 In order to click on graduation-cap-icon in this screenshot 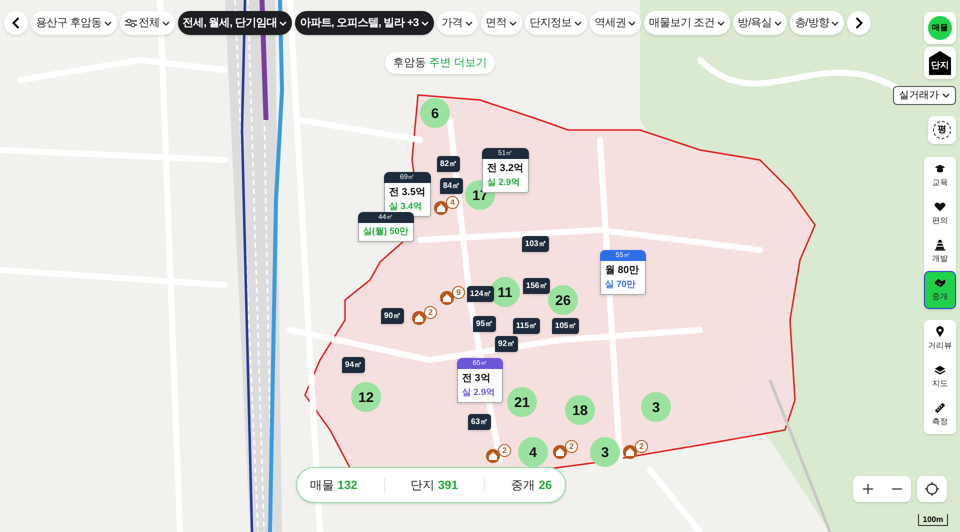, I will do `click(940, 169)`.